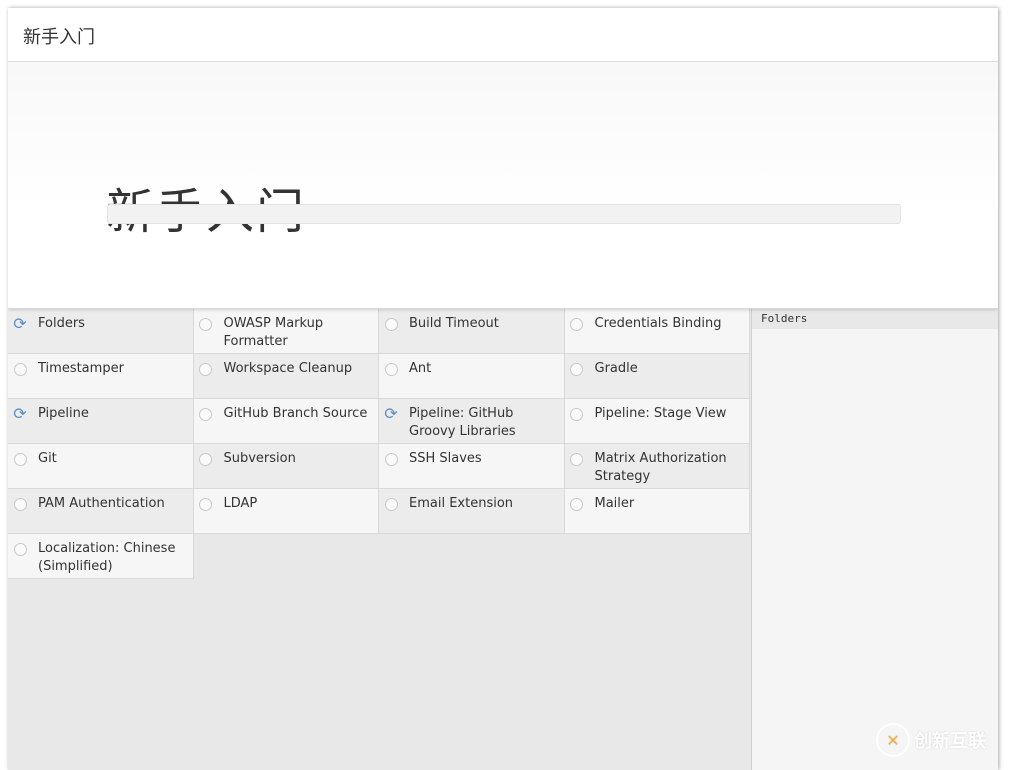  What do you see at coordinates (47, 458) in the screenshot?
I see `plugin-name: Git` at bounding box center [47, 458].